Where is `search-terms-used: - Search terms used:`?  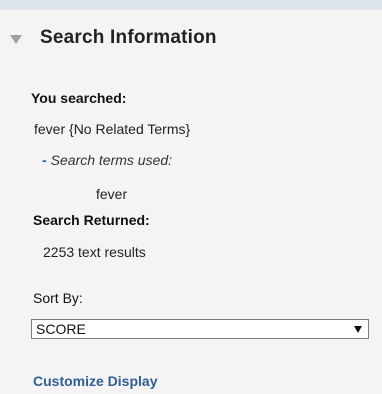
search-terms-used: - Search terms used: is located at coordinates (107, 160).